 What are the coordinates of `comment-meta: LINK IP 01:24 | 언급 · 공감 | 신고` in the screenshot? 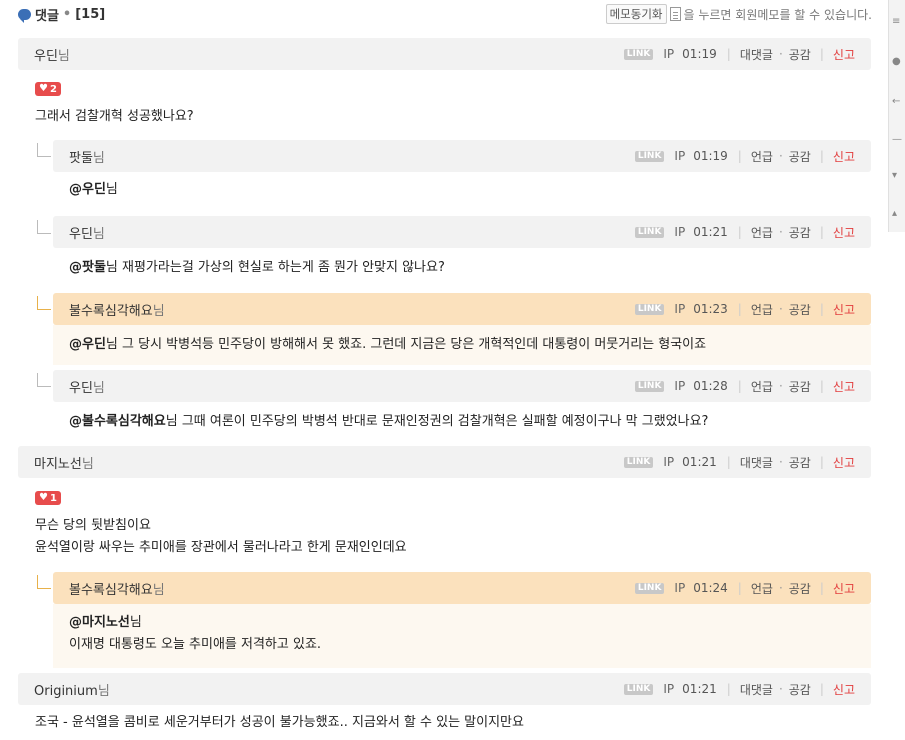 It's located at (752, 588).